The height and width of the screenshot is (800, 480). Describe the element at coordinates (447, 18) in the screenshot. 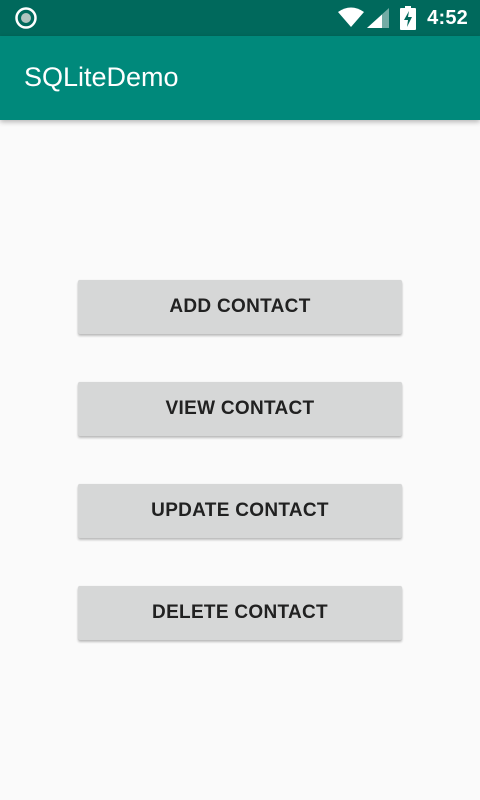

I see `status-clock: 4:52` at that location.